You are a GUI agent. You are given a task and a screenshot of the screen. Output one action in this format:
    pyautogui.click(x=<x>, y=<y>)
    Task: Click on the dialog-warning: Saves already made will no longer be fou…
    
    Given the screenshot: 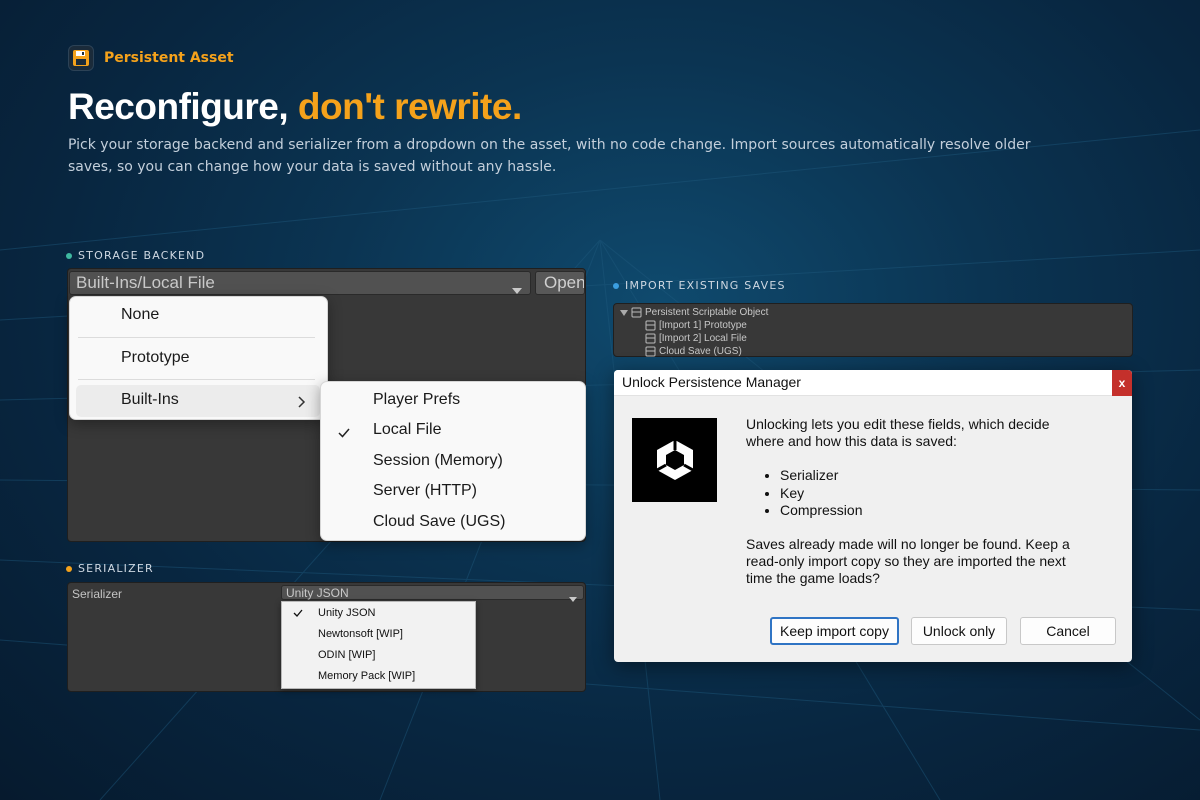 What is the action you would take?
    pyautogui.click(x=908, y=561)
    